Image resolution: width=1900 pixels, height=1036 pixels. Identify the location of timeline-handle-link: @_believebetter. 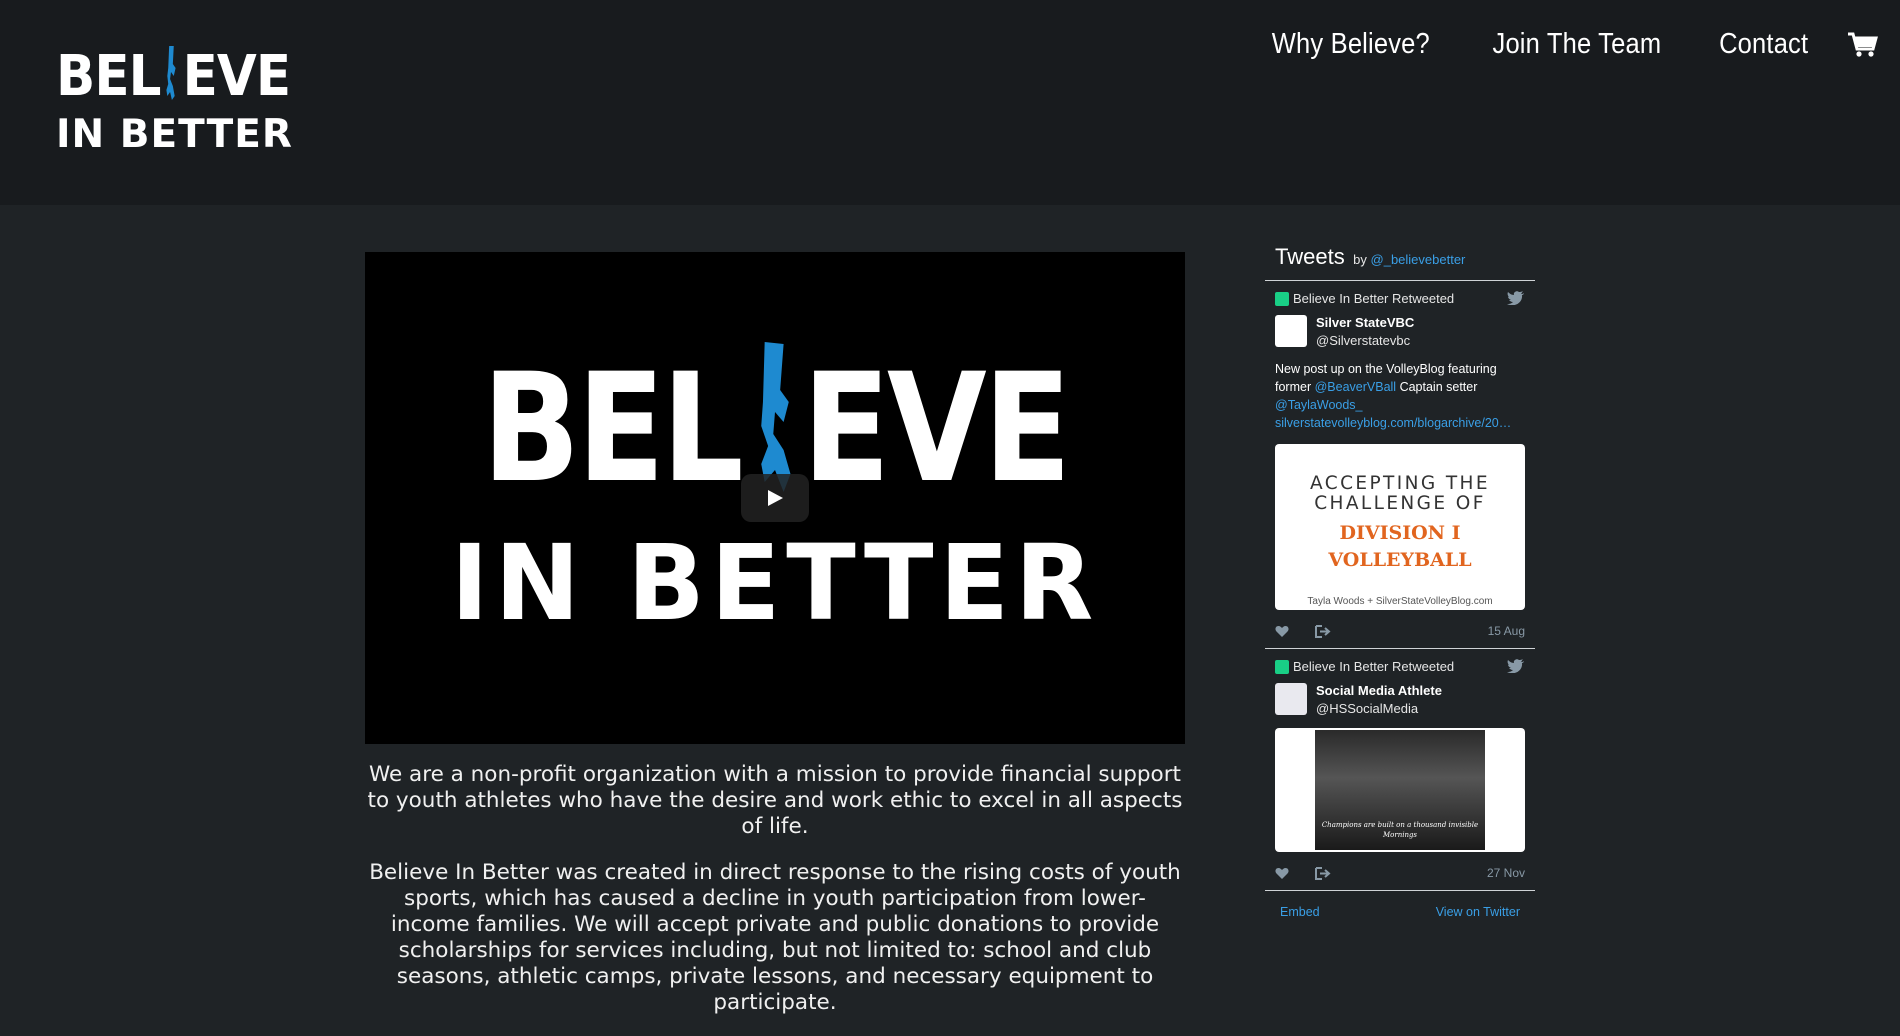
(1418, 259).